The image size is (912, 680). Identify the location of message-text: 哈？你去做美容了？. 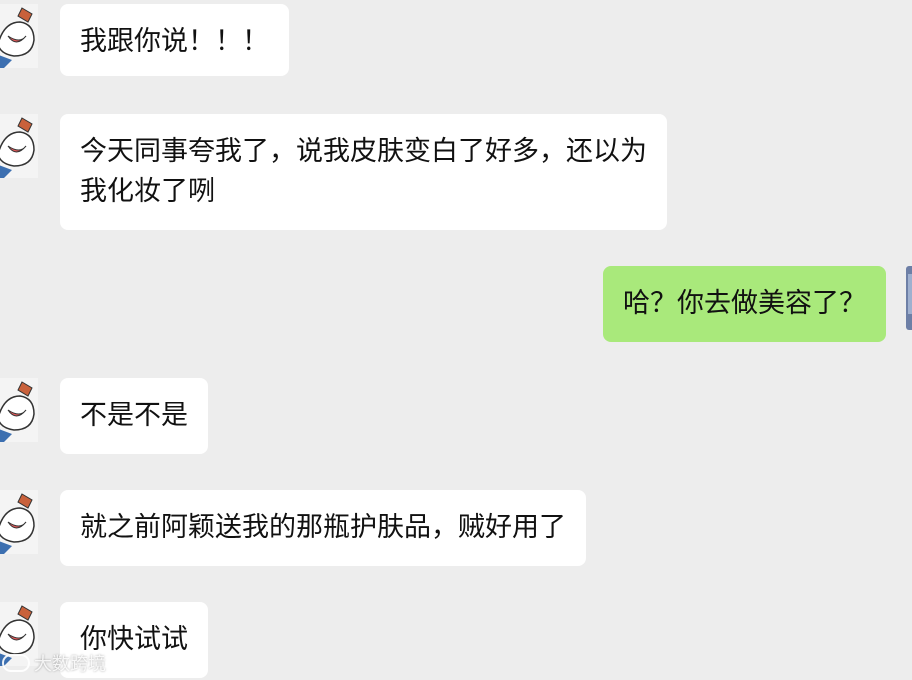
(744, 303).